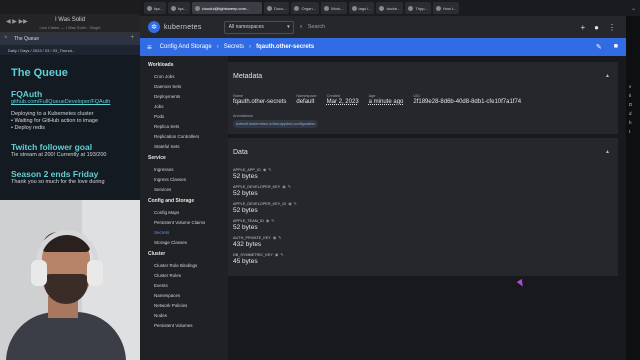 This screenshot has width=640, height=360. What do you see at coordinates (184, 242) in the screenshot?
I see `sidebar-item: Storage Classes` at bounding box center [184, 242].